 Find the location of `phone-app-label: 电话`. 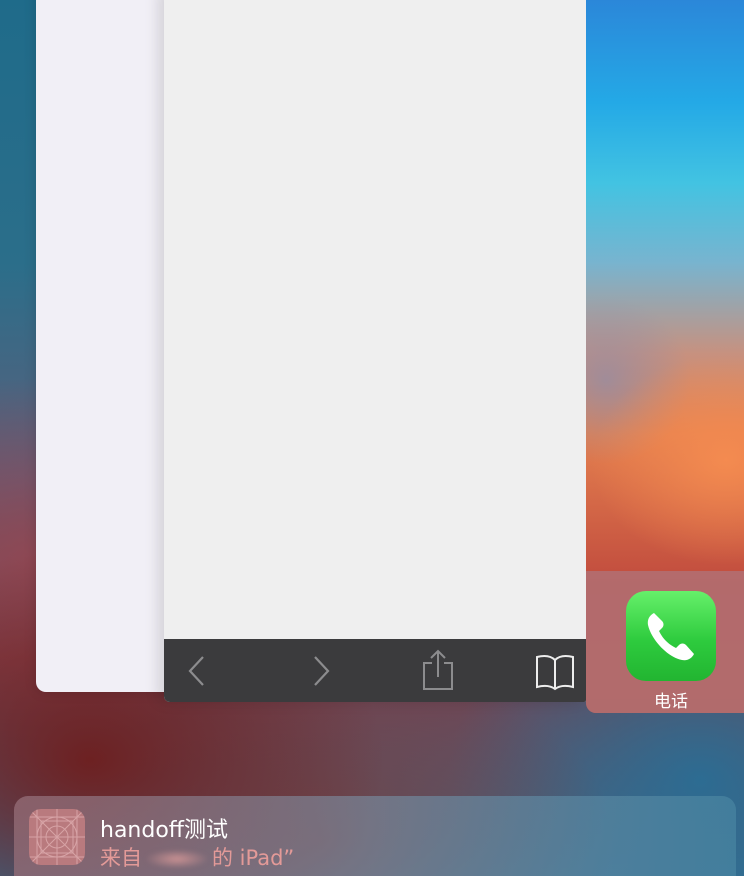

phone-app-label: 电话 is located at coordinates (671, 702).